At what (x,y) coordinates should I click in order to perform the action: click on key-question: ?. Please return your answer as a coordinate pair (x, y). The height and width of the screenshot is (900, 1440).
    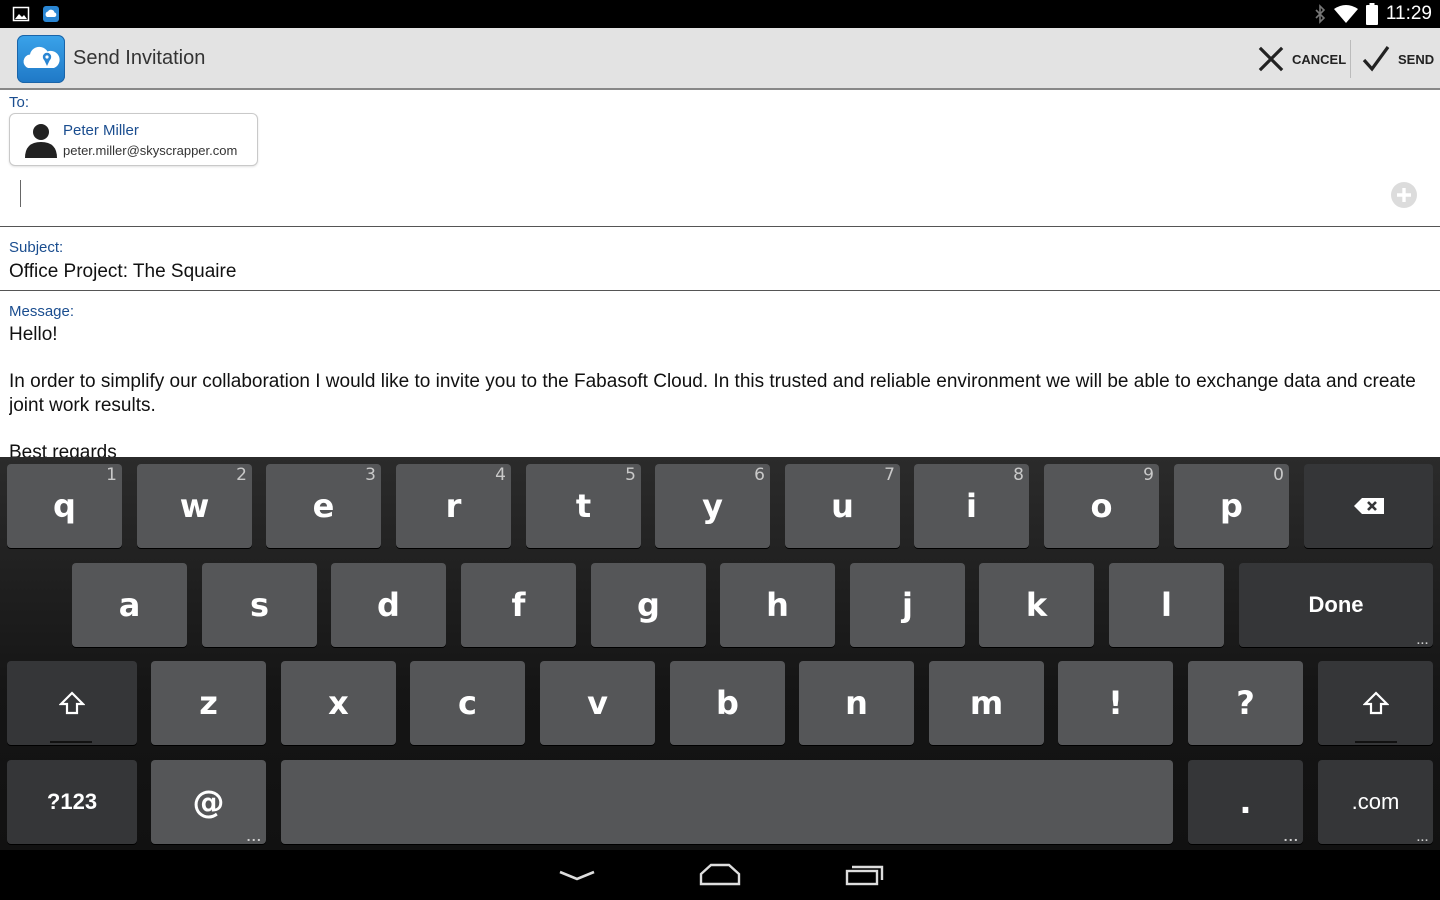
    Looking at the image, I should click on (1245, 703).